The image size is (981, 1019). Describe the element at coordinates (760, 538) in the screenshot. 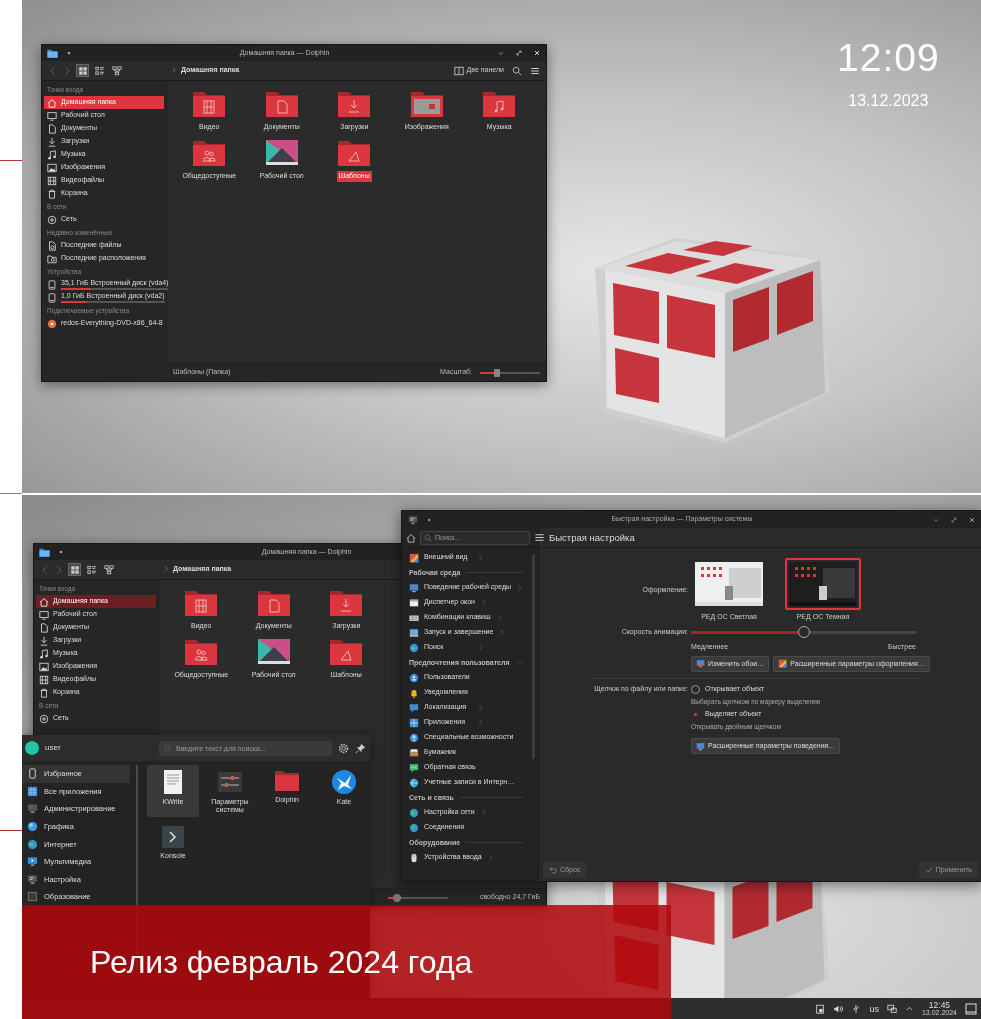

I see `page-title: Быстрая настройка` at that location.